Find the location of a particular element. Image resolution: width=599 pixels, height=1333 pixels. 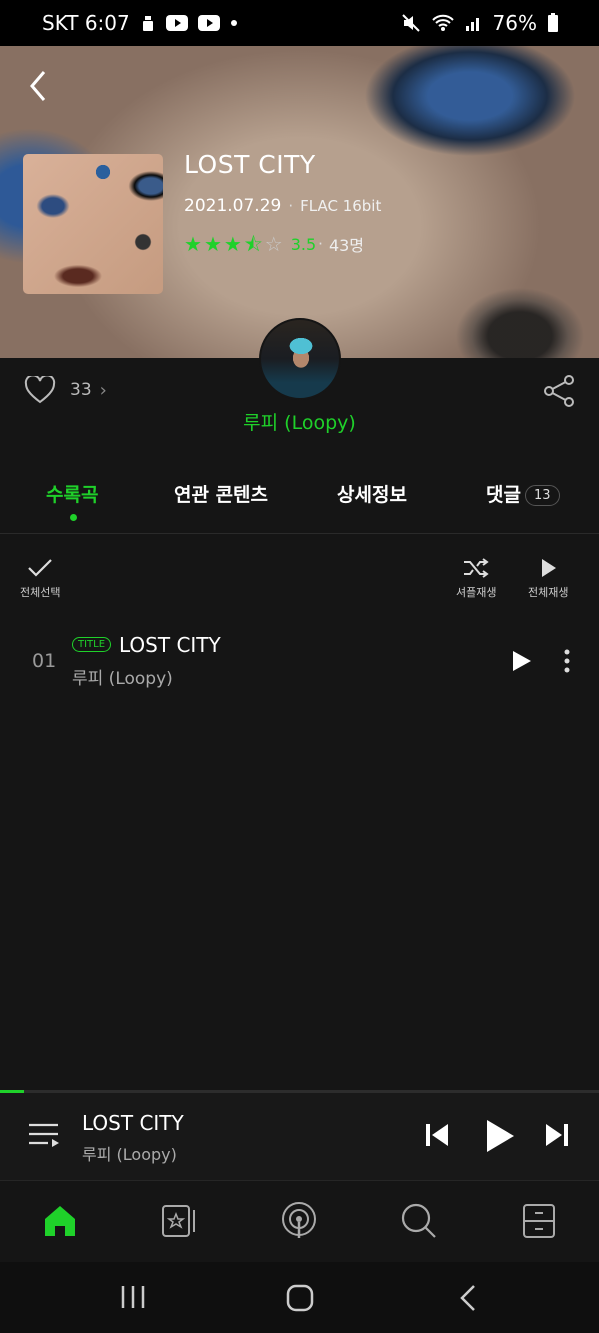

rating: ★ ★ ★ ⯪ ☆ 3.5 · 43명 is located at coordinates (274, 244).